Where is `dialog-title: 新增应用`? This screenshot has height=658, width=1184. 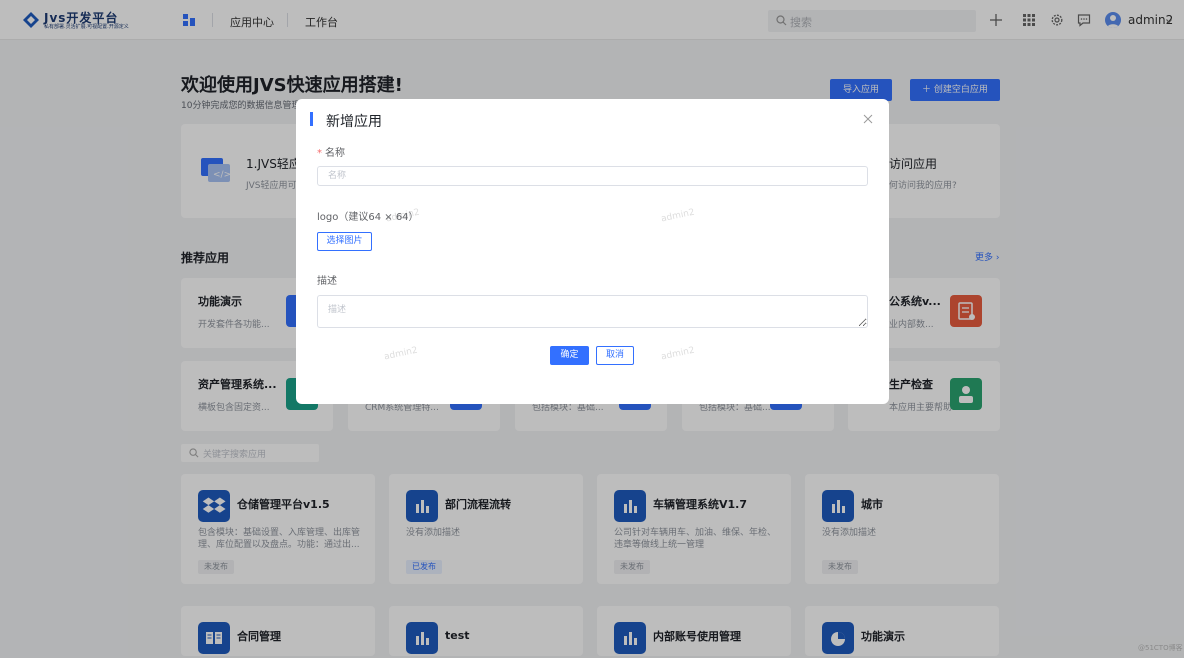
dialog-title: 新增应用 is located at coordinates (354, 122).